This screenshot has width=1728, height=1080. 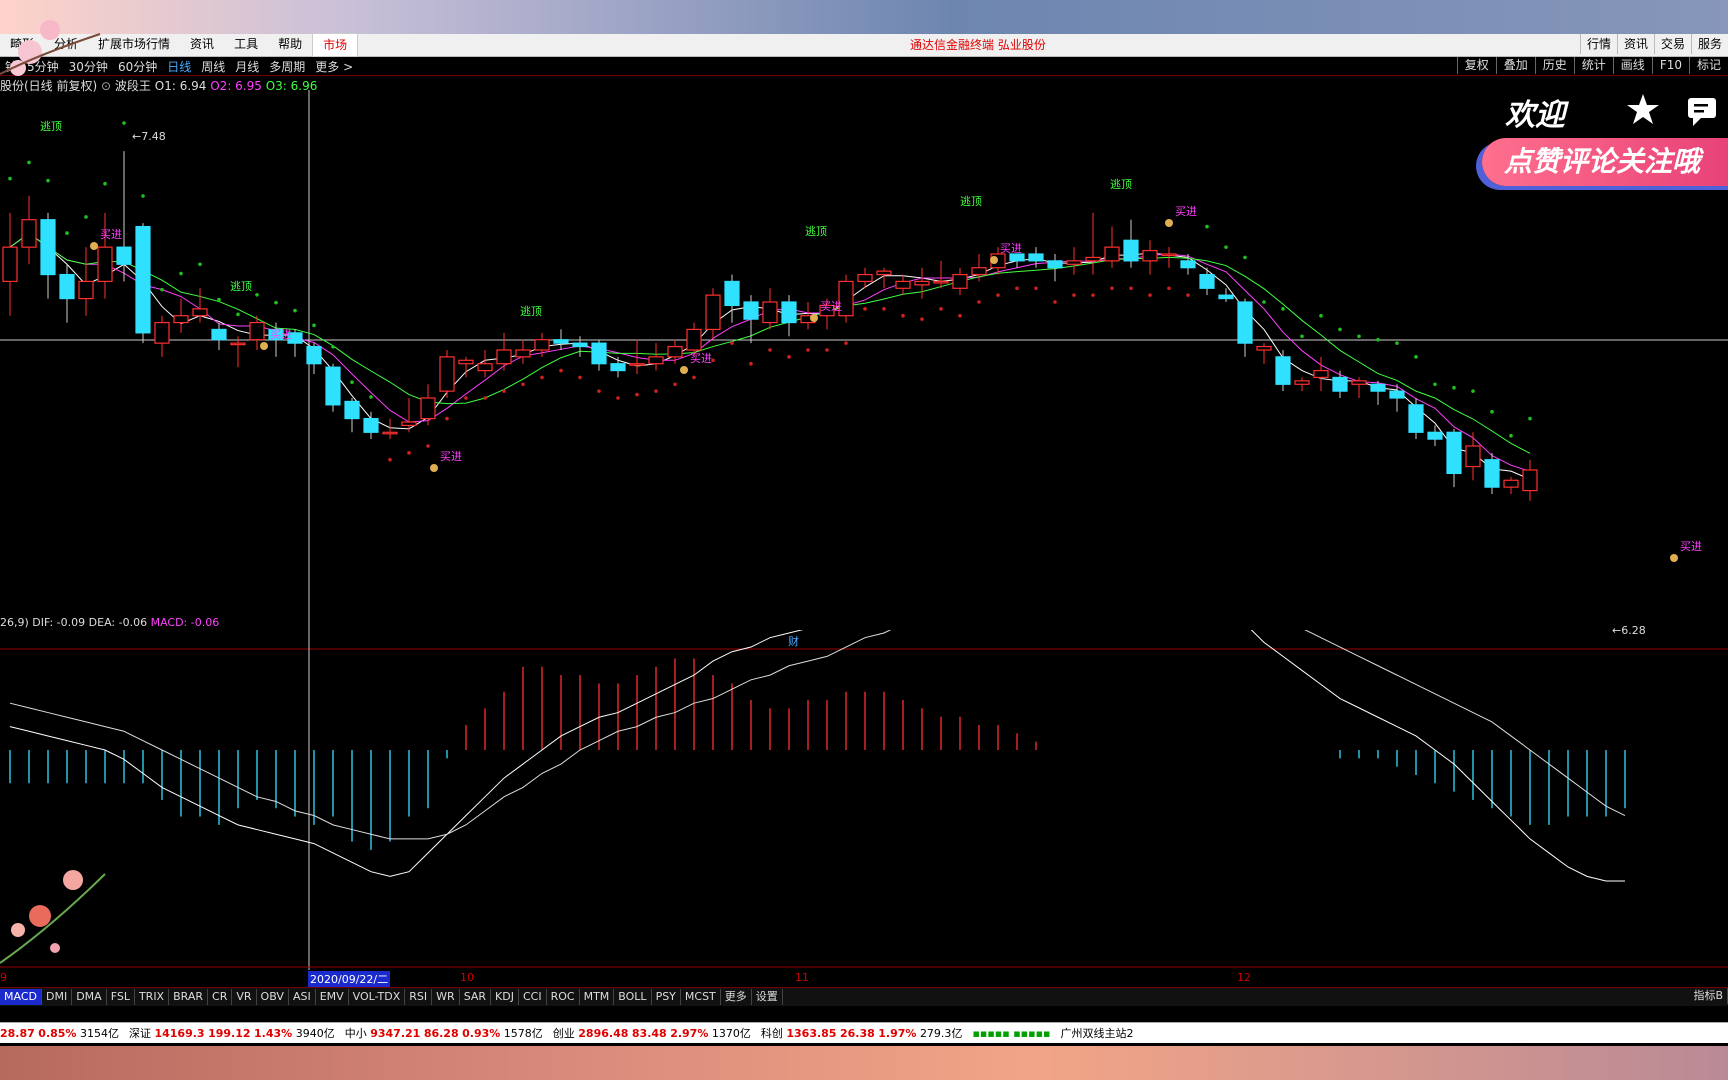 What do you see at coordinates (189, 997) in the screenshot?
I see `indicator-tab-brar: BRAR` at bounding box center [189, 997].